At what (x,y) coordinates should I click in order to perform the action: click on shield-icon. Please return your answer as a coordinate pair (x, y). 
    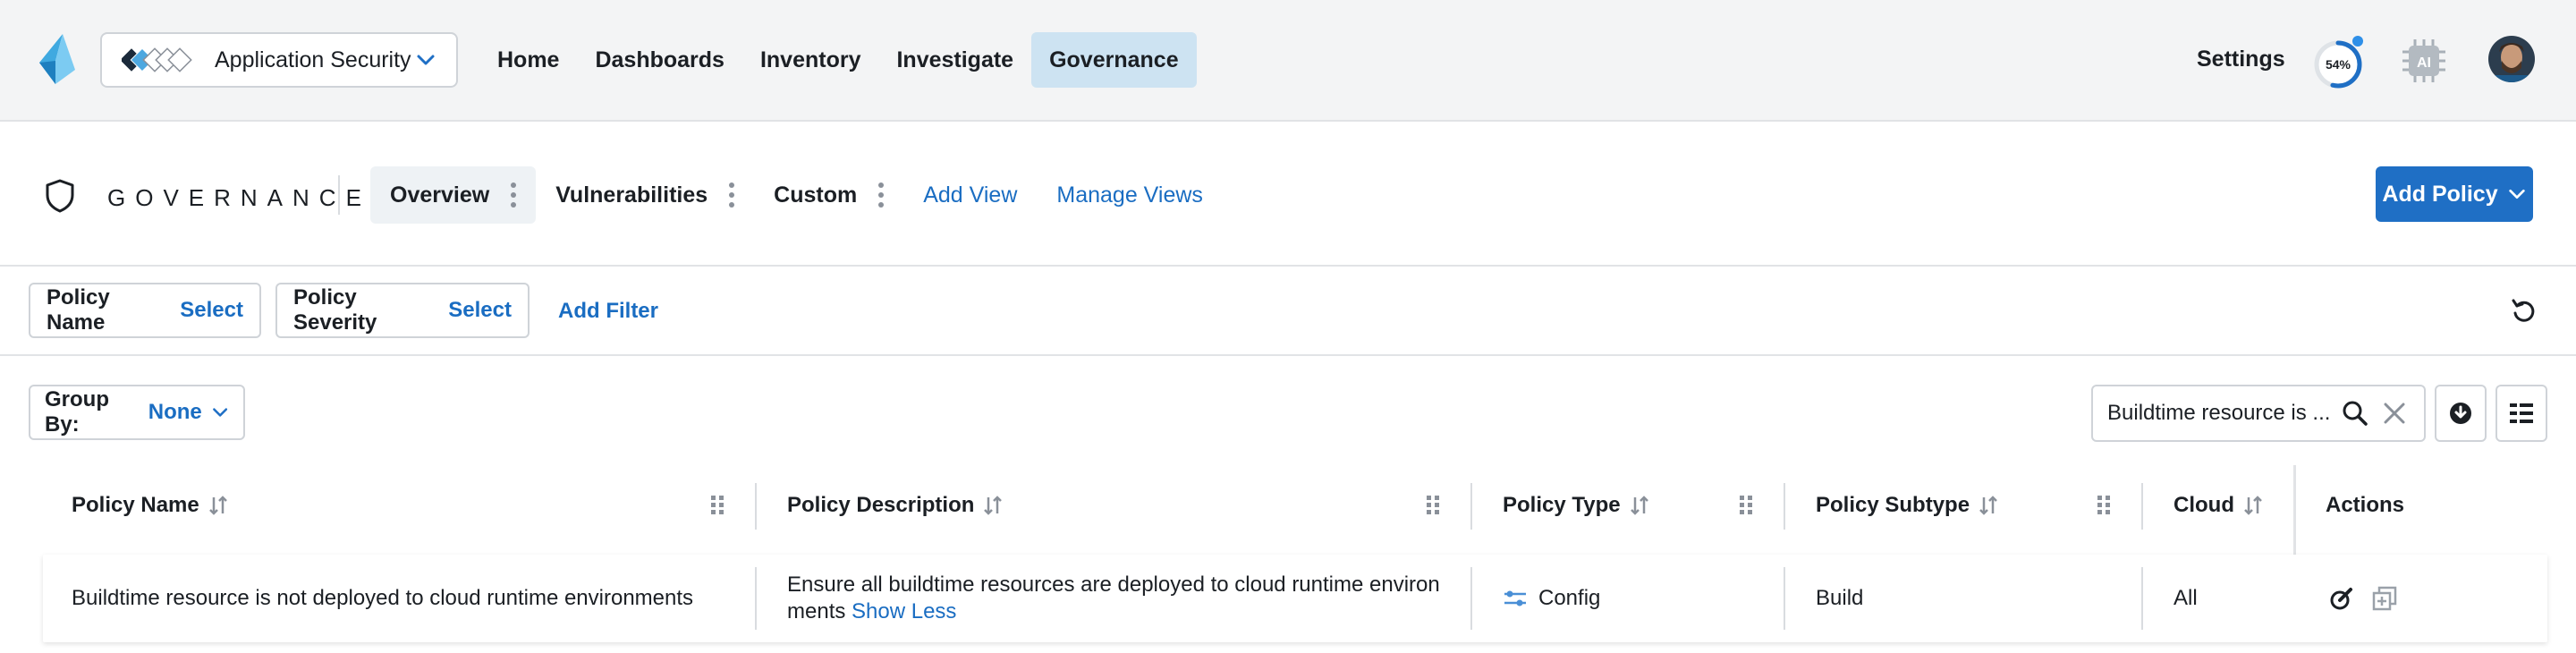
    Looking at the image, I should click on (60, 196).